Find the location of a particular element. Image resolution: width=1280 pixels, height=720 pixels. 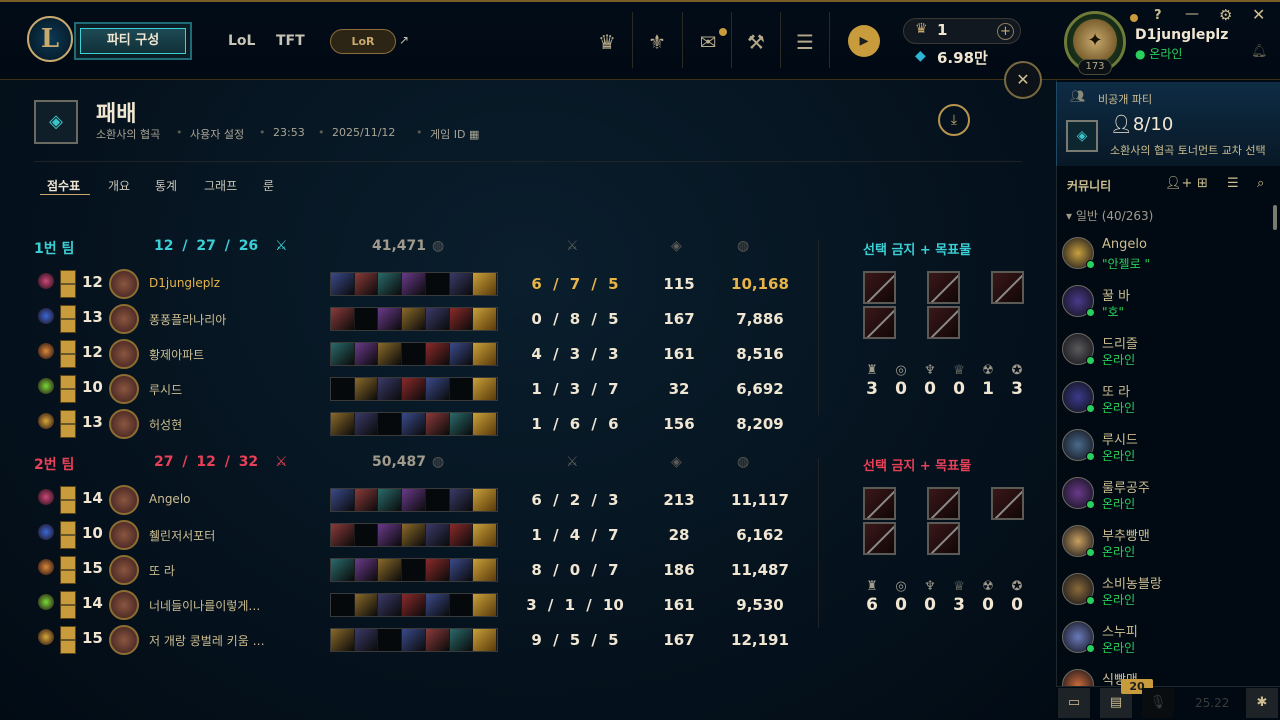

search-icon: ⌕ is located at coordinates (1260, 183).